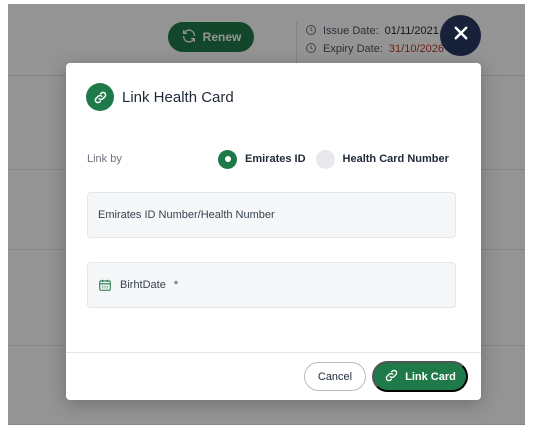 The image size is (533, 425). What do you see at coordinates (271, 285) in the screenshot?
I see `birthdate-field: BirhtDate *` at bounding box center [271, 285].